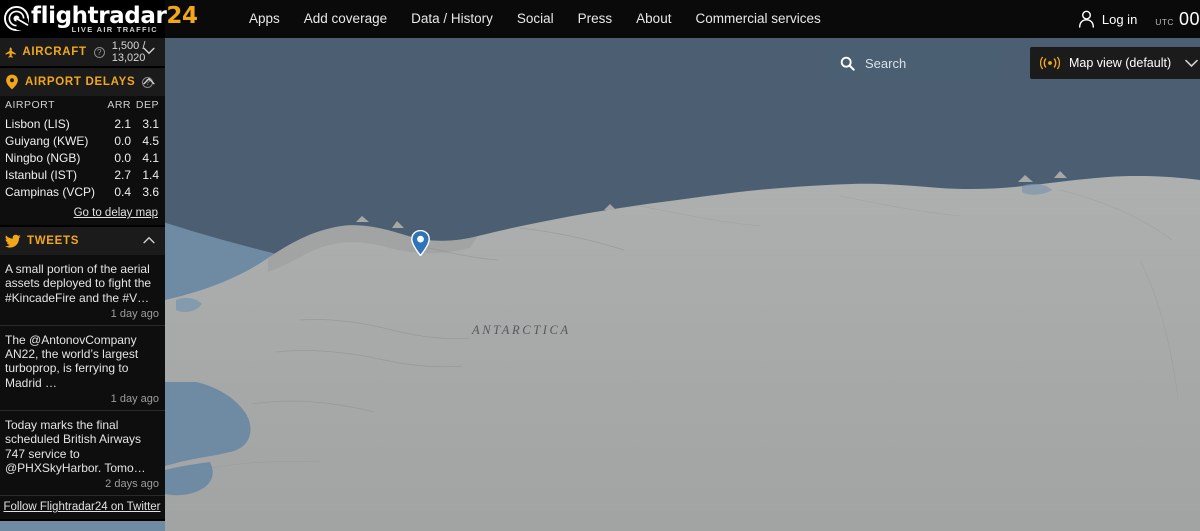  Describe the element at coordinates (122, 123) in the screenshot. I see `cell-arr: 2.1` at that location.